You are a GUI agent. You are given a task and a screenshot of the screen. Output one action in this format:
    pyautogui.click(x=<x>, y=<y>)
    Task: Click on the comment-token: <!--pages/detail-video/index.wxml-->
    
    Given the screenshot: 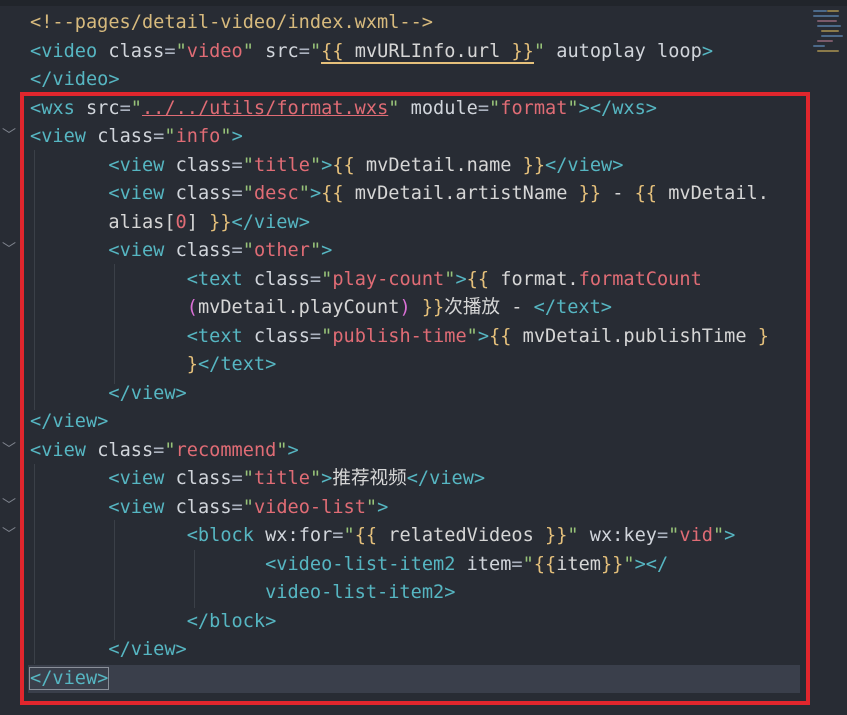 What is the action you would take?
    pyautogui.click(x=231, y=22)
    